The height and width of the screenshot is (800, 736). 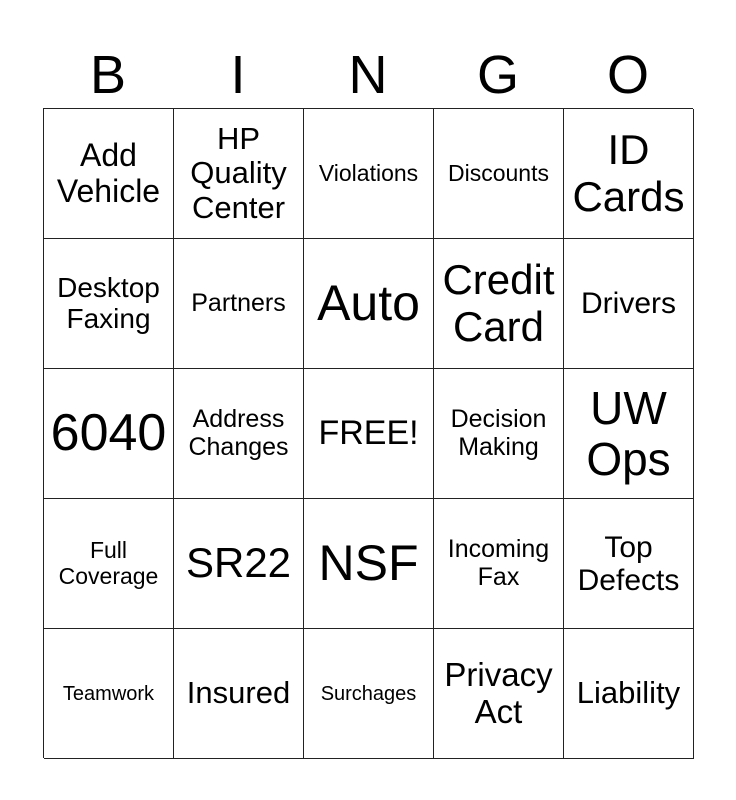 I want to click on bingo-cell: Insured, so click(x=239, y=694).